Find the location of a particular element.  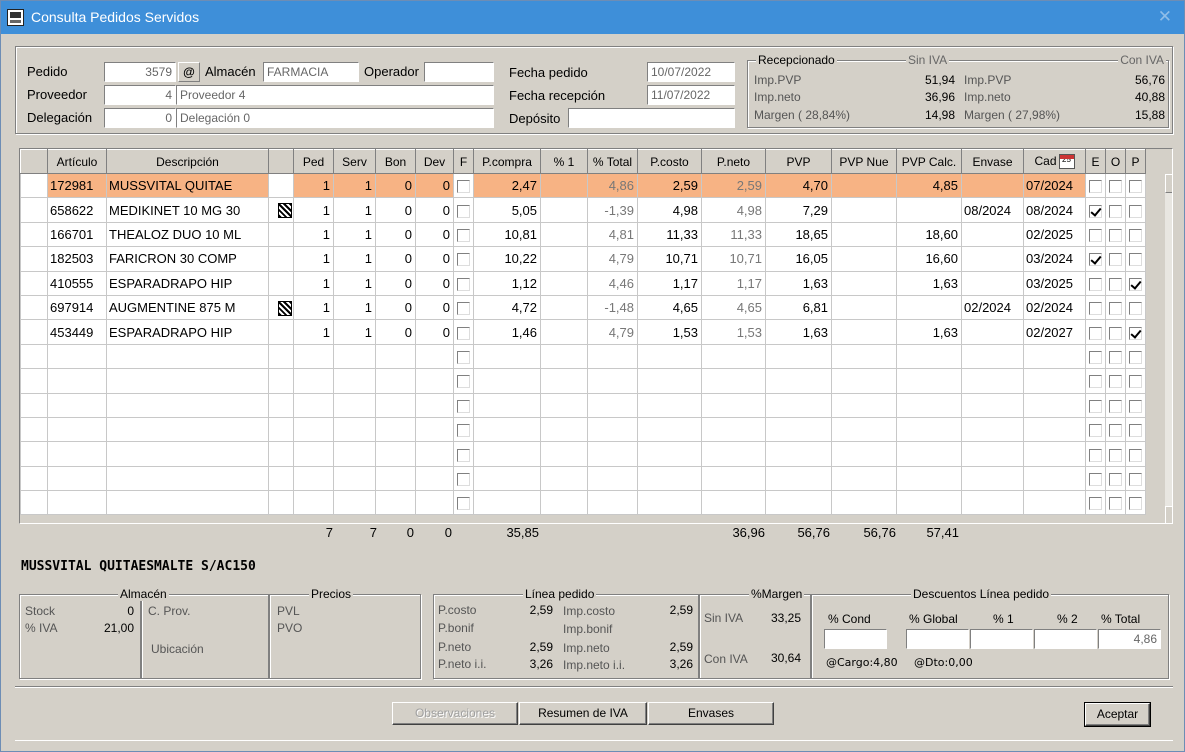

operador-field is located at coordinates (459, 72).